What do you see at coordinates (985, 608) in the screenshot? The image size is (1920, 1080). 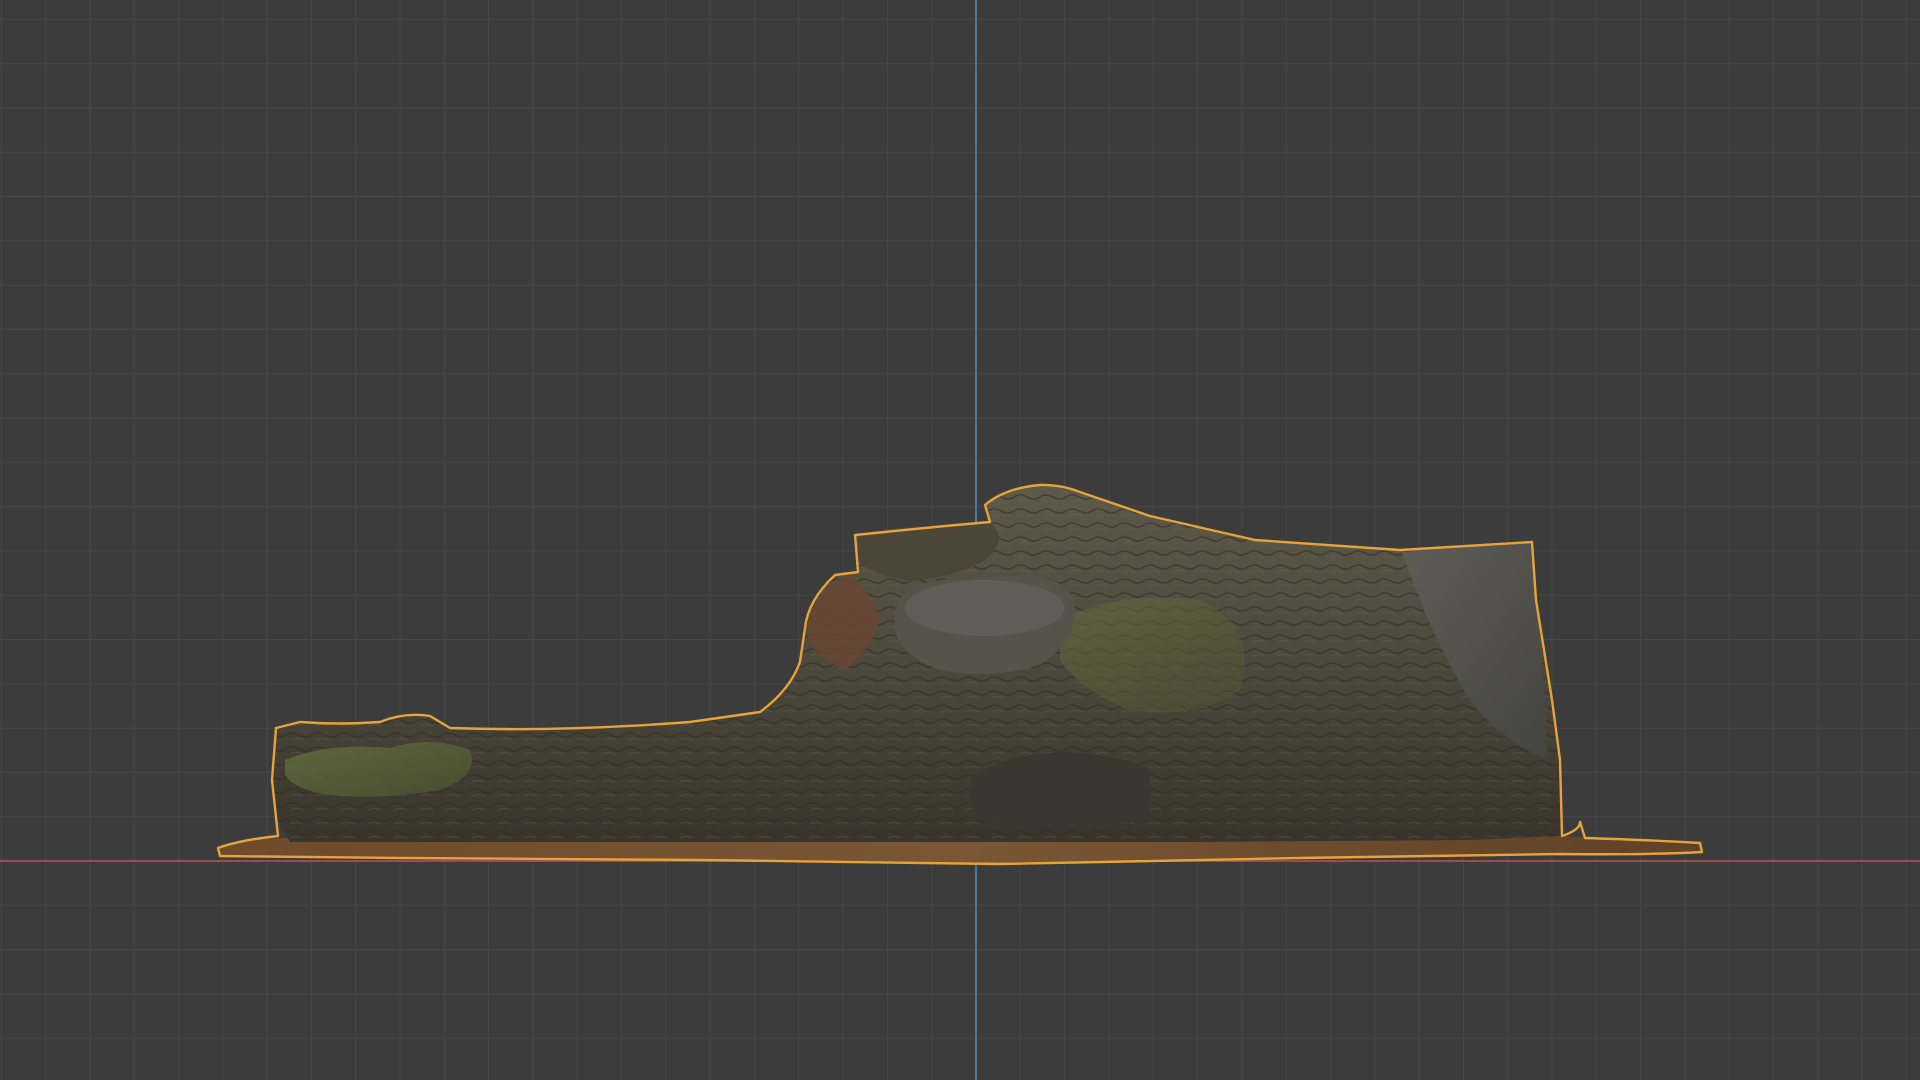 I see `branch-stub-cut` at bounding box center [985, 608].